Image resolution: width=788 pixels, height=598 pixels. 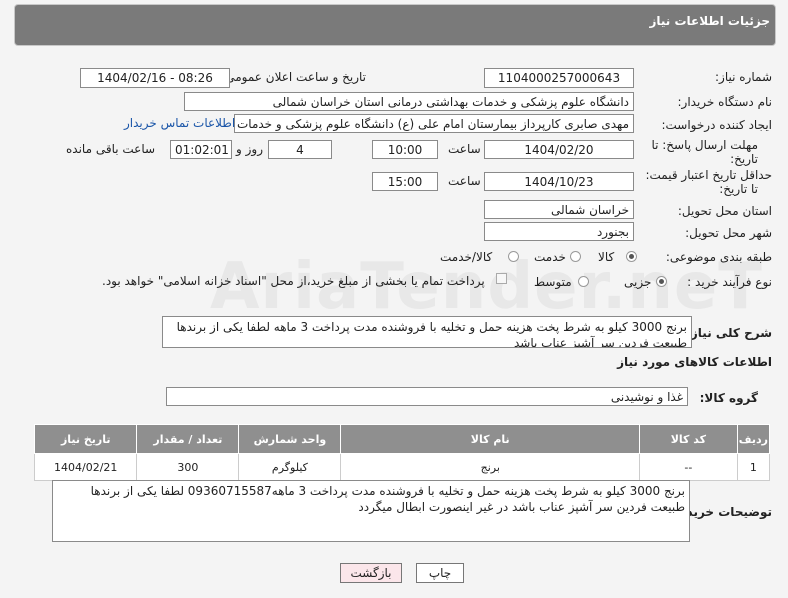 I want to click on requester-label: ایجاد کننده درخواست:, so click(x=716, y=125).